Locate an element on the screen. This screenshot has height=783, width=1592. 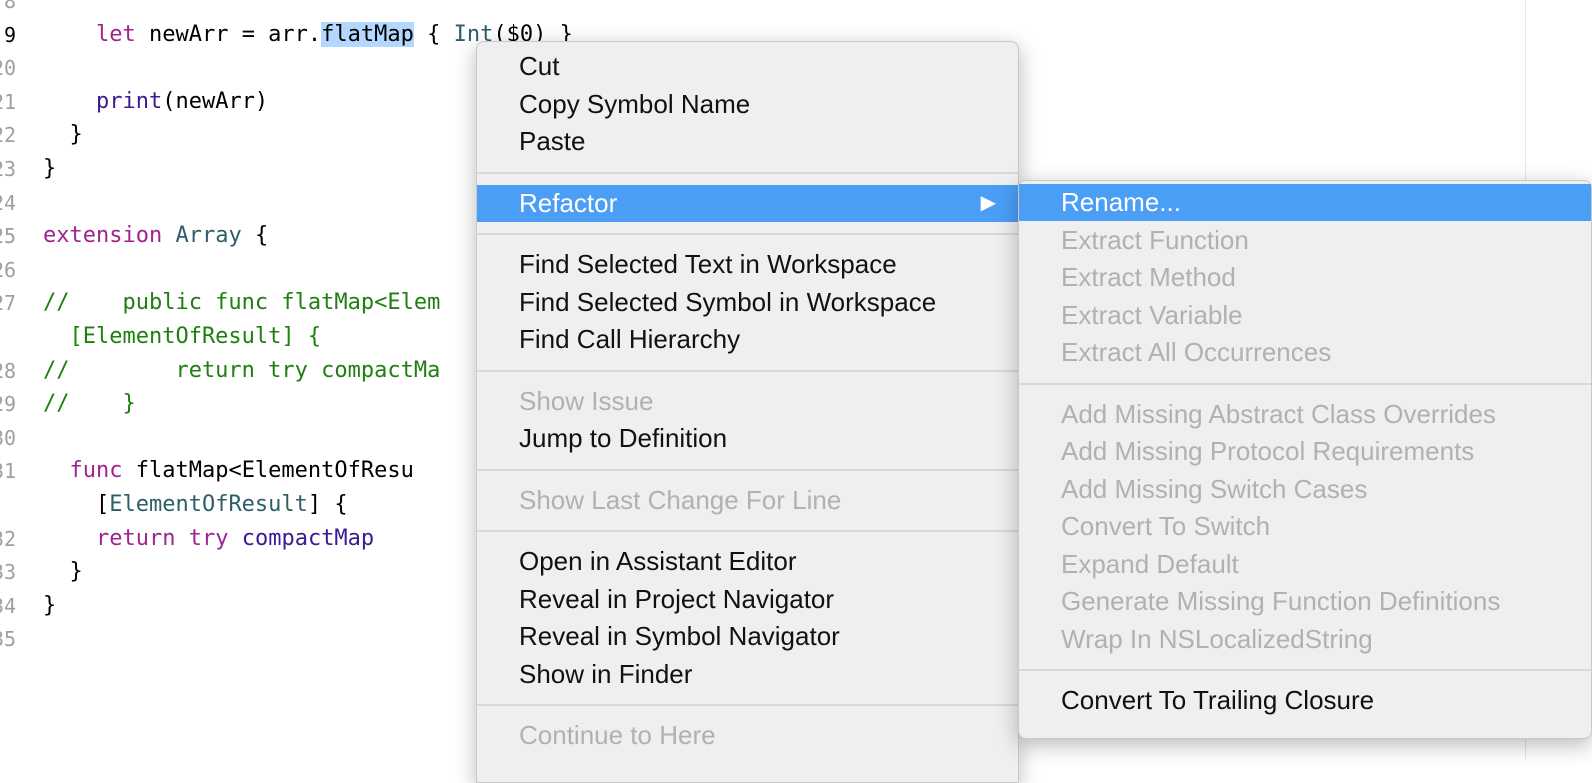
menu-item-extract-all-occurrences: Extract All Occurrences is located at coordinates (1305, 352).